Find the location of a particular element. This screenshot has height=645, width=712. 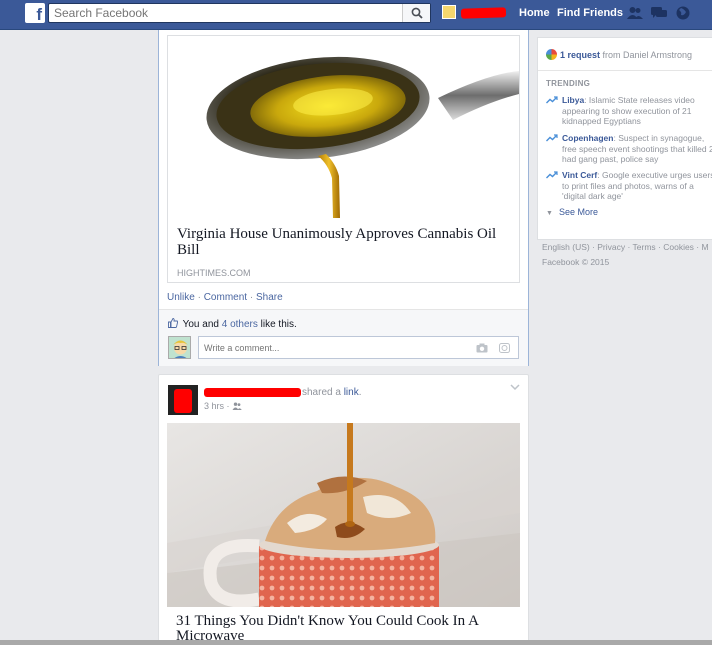

trending-topic: Libya is located at coordinates (573, 100).